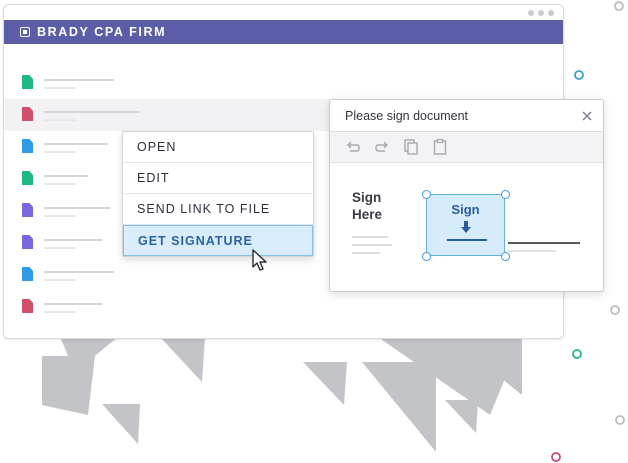 Image resolution: width=628 pixels, height=463 pixels. Describe the element at coordinates (218, 240) in the screenshot. I see `menu-item-get-signature: GET SIGNATURE` at that location.